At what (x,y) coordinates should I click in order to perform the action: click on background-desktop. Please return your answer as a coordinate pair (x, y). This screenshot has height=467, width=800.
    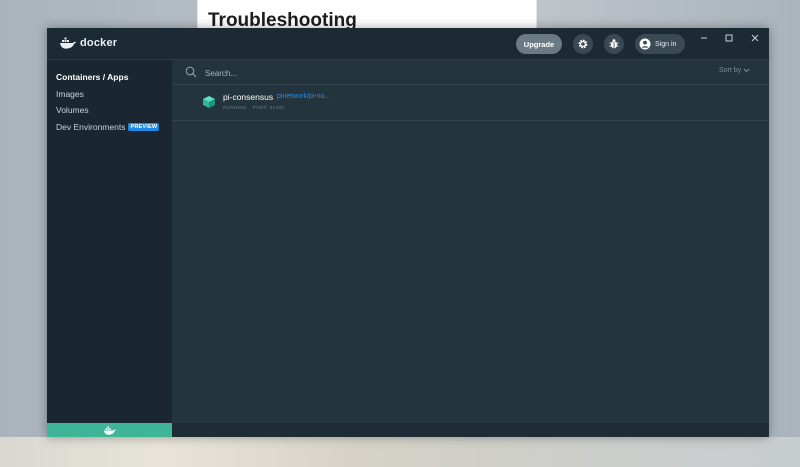
    Looking at the image, I should click on (400, 452).